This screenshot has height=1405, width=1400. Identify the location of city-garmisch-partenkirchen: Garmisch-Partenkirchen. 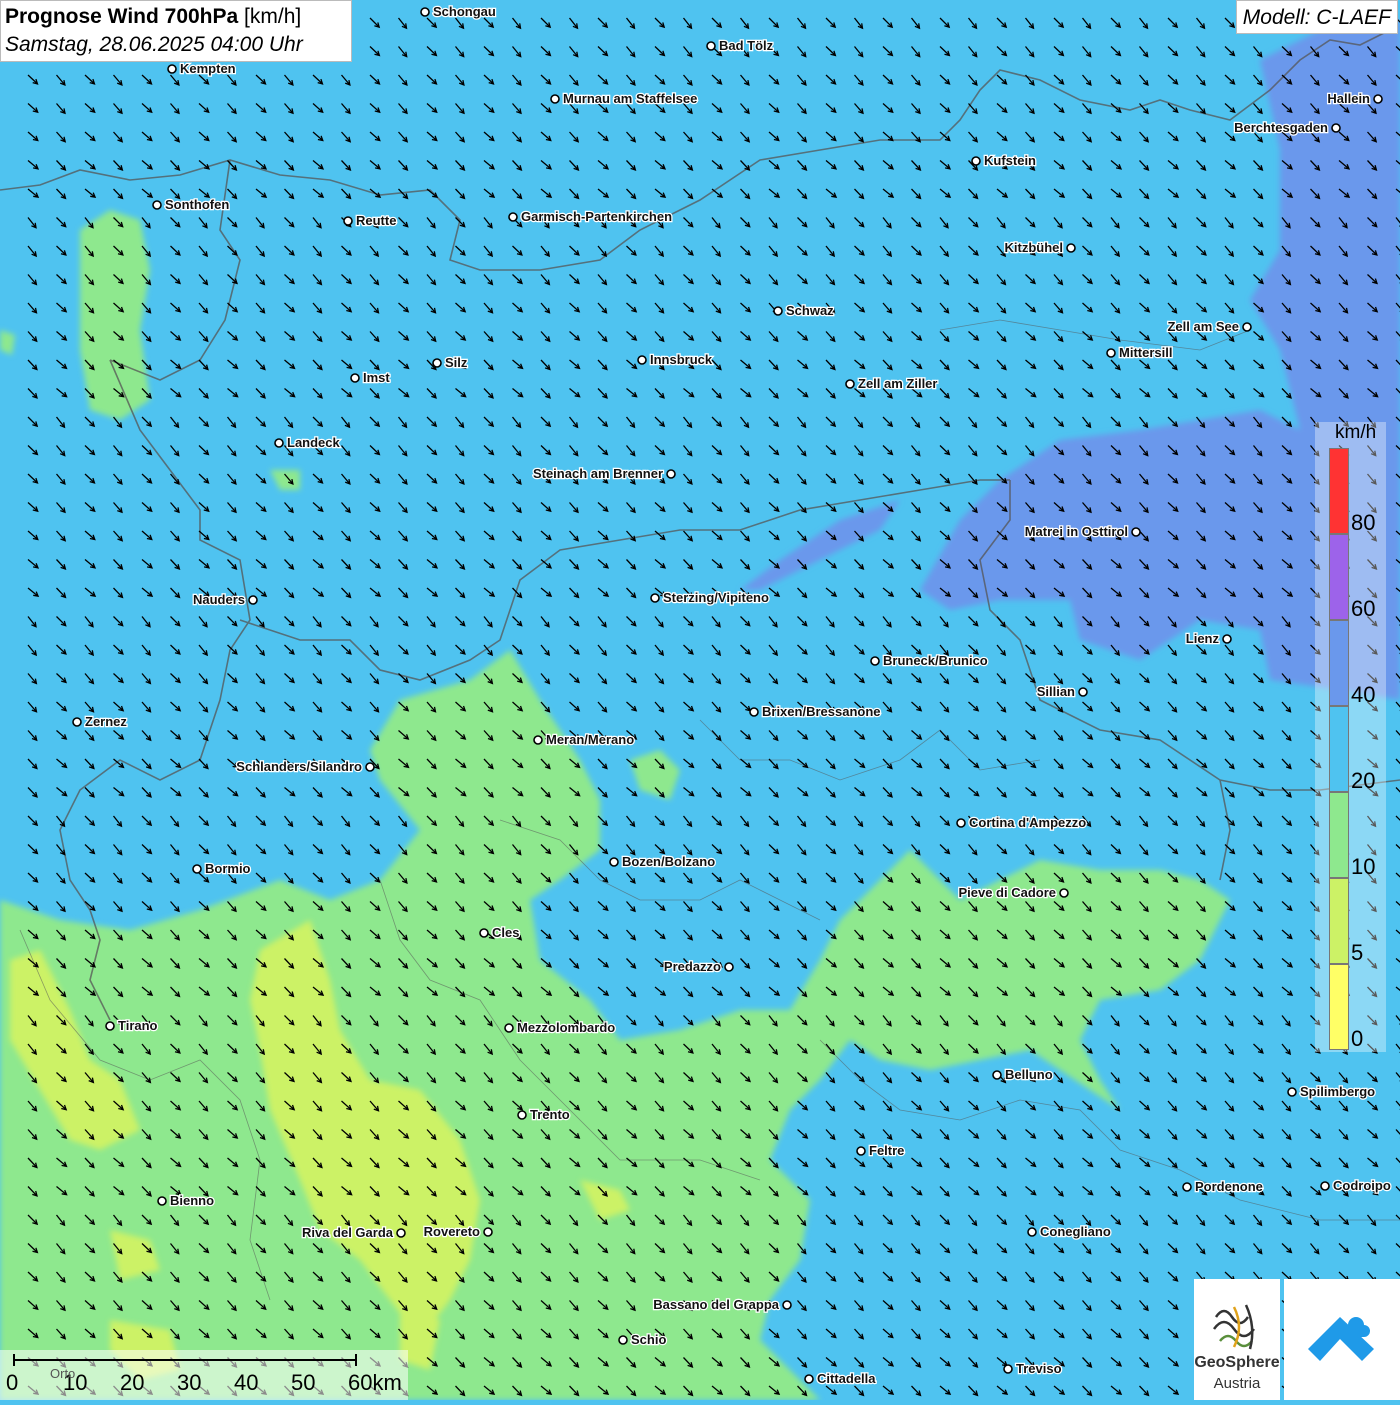
(590, 216).